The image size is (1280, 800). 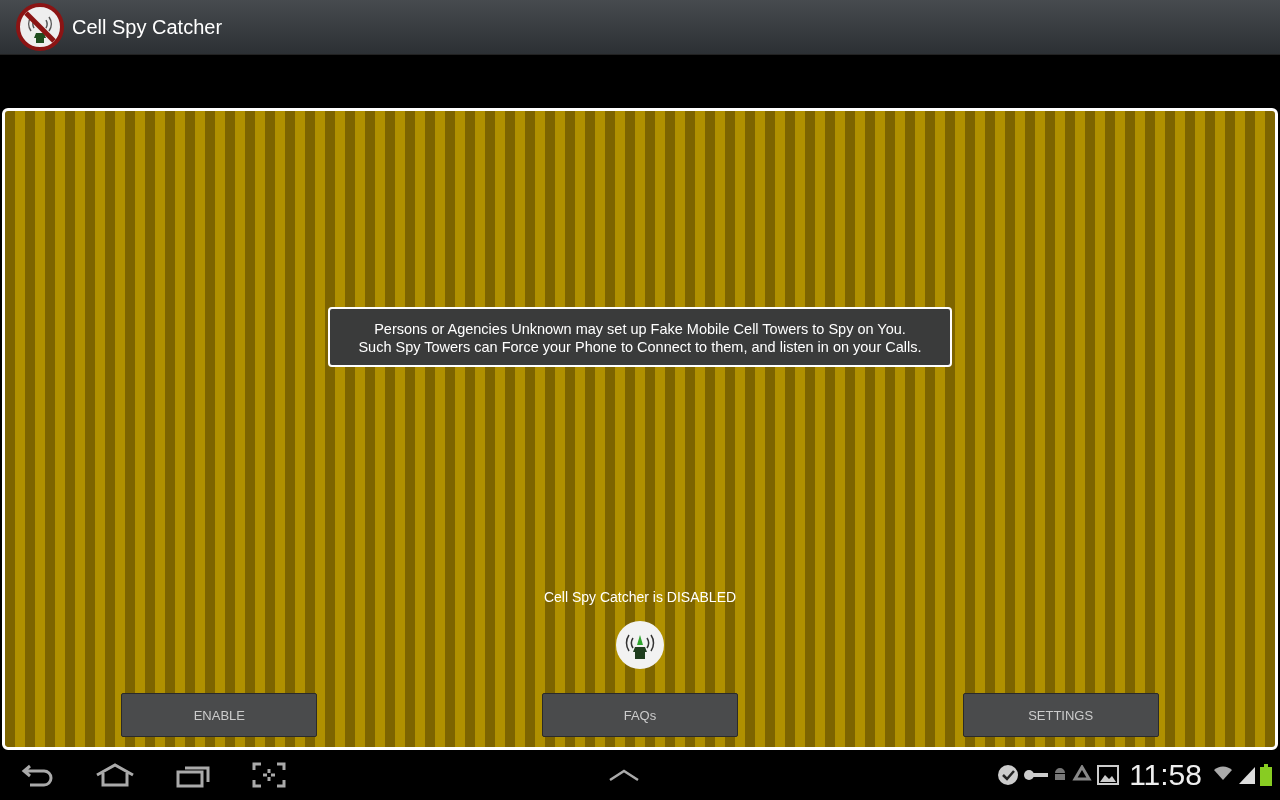 I want to click on signal-icon, so click(x=1247, y=775).